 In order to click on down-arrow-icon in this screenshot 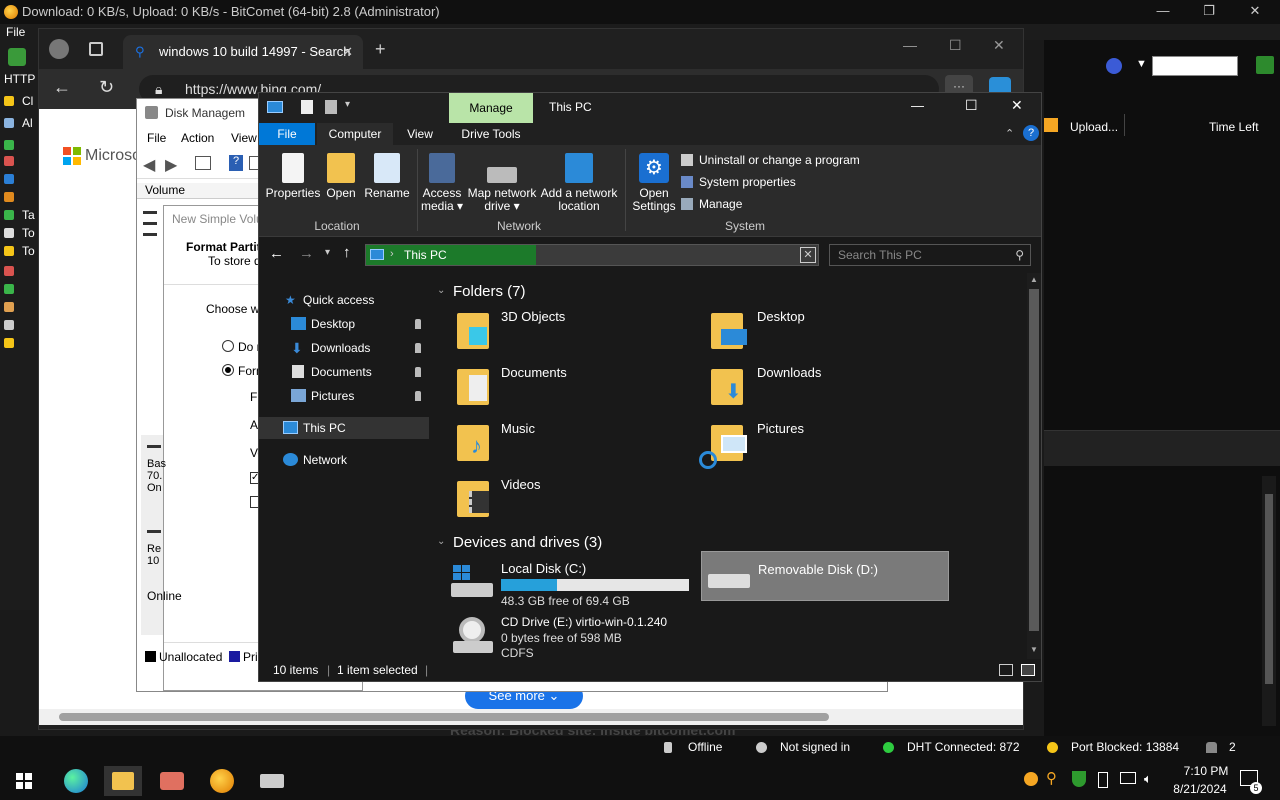, I will do `click(9, 145)`.